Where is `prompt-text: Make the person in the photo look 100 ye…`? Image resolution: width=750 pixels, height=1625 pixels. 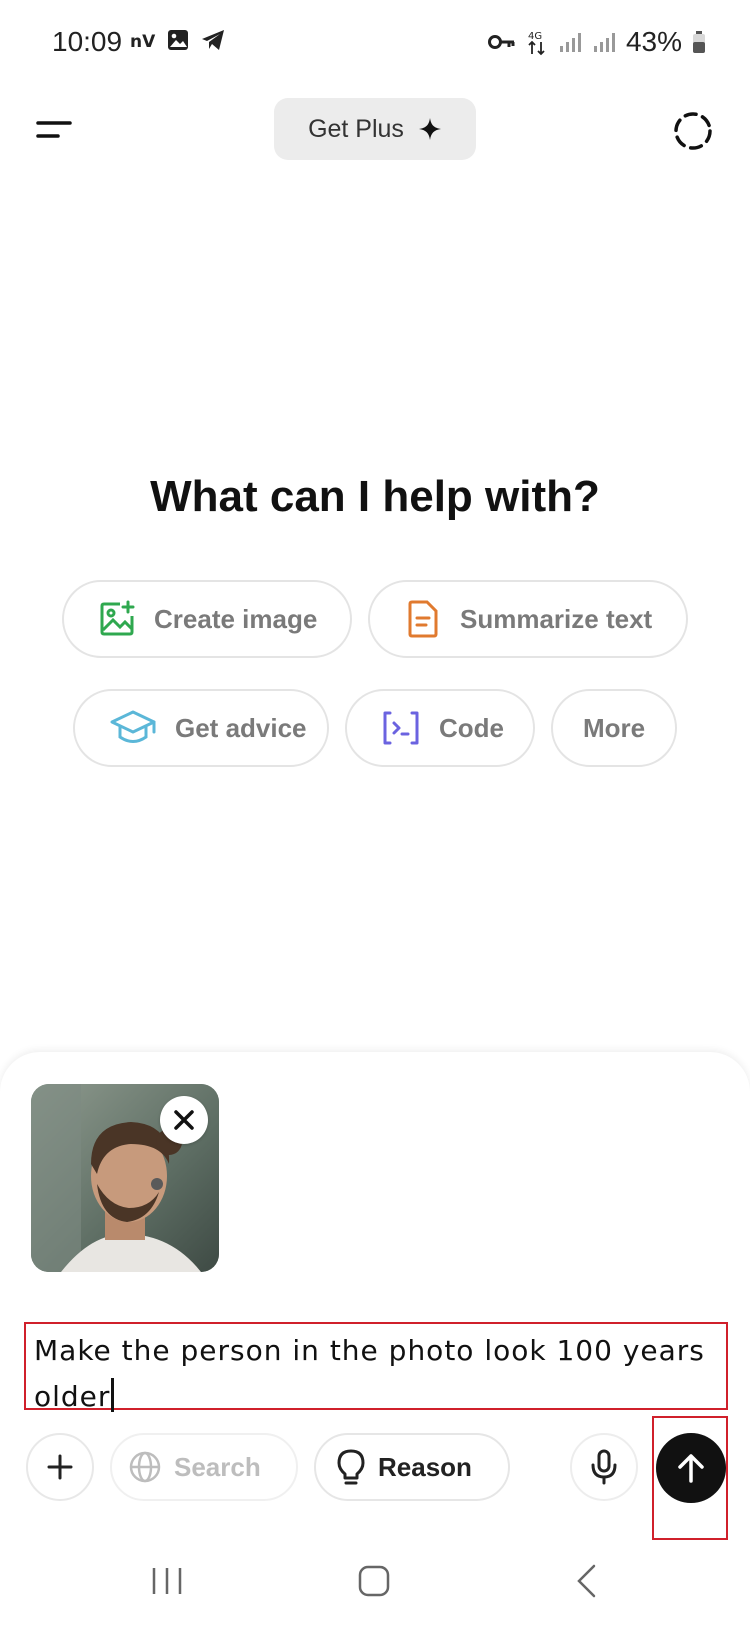 prompt-text: Make the person in the photo look 100 ye… is located at coordinates (369, 1373).